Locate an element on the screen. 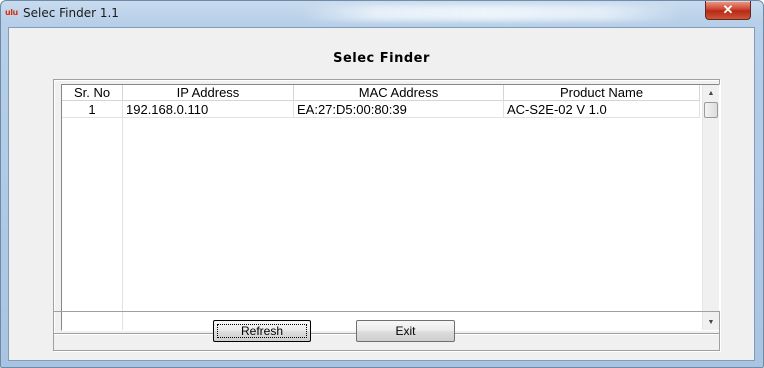  cell-sr-no: 1 is located at coordinates (92, 109).